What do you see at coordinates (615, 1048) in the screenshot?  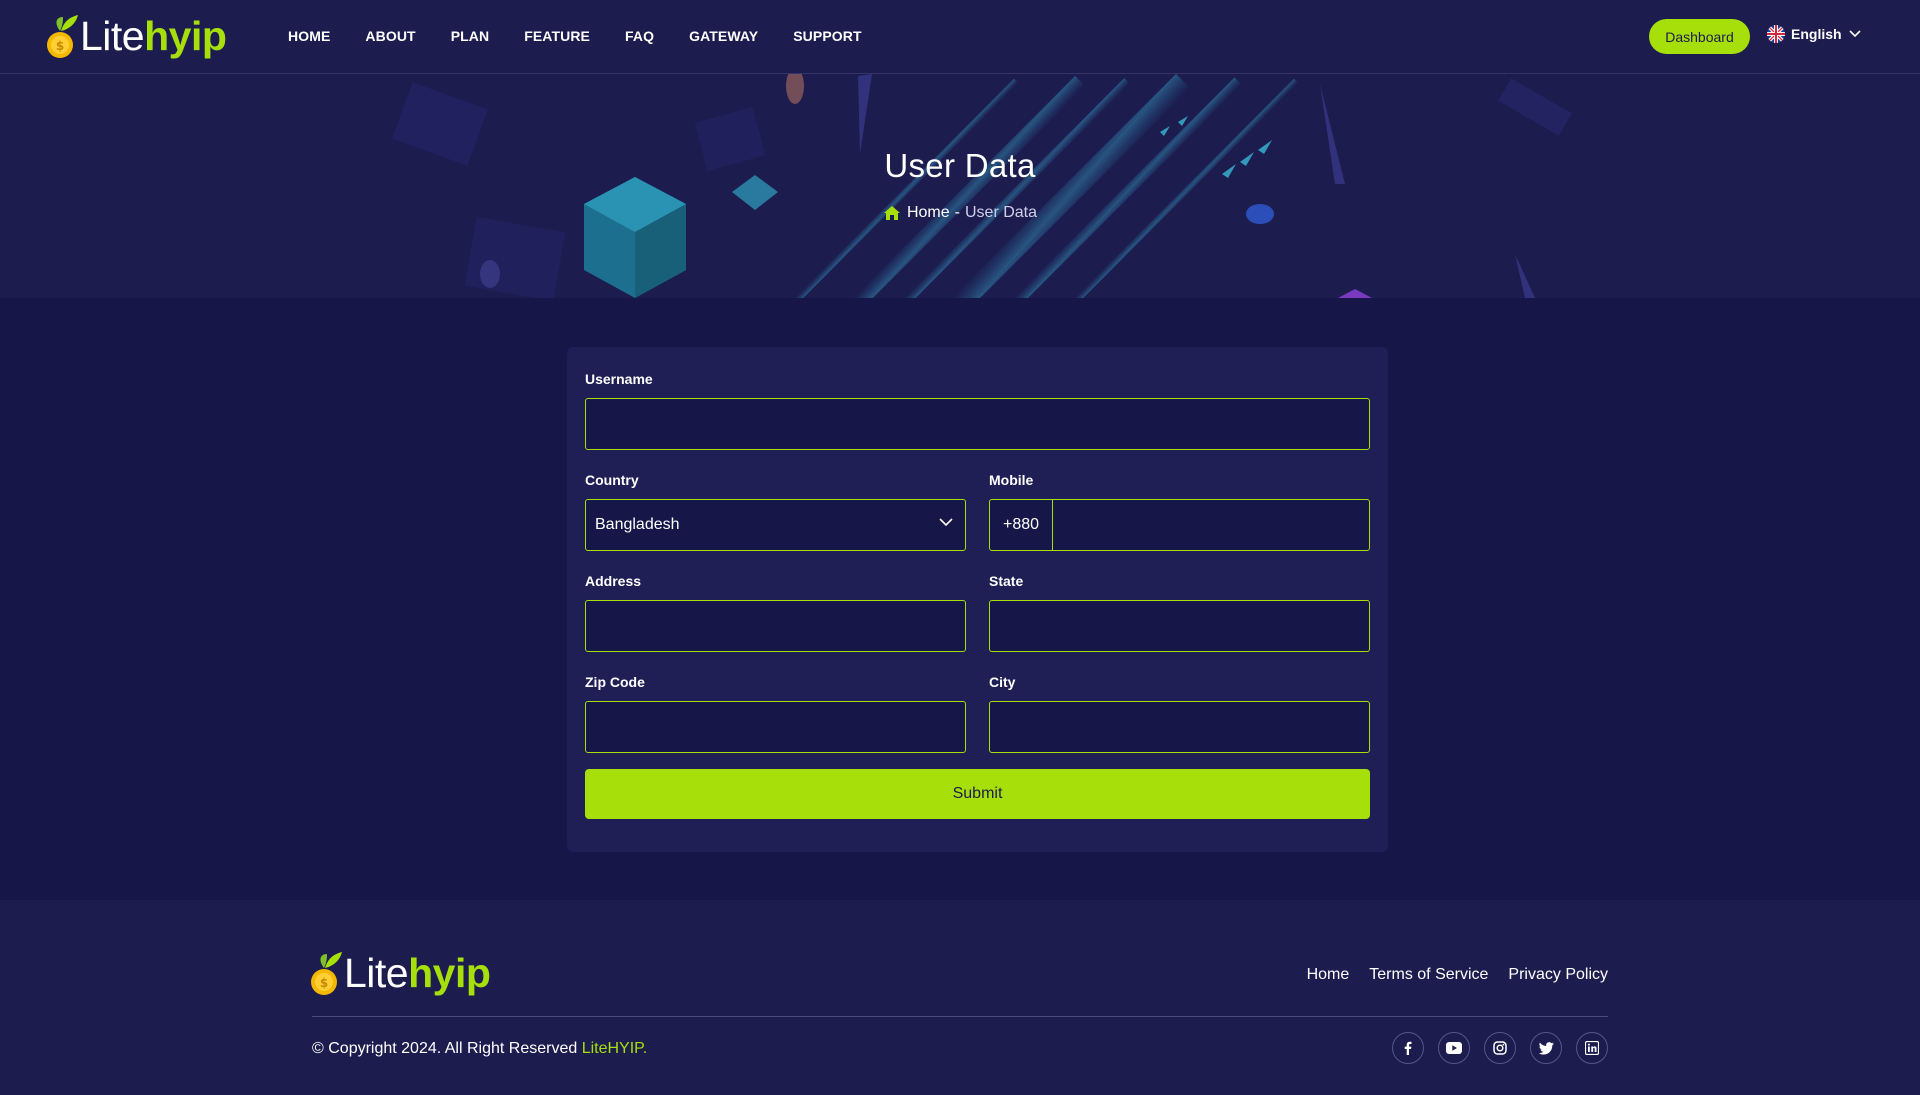 I see `copyright-brand-link: LiteHYIP.` at bounding box center [615, 1048].